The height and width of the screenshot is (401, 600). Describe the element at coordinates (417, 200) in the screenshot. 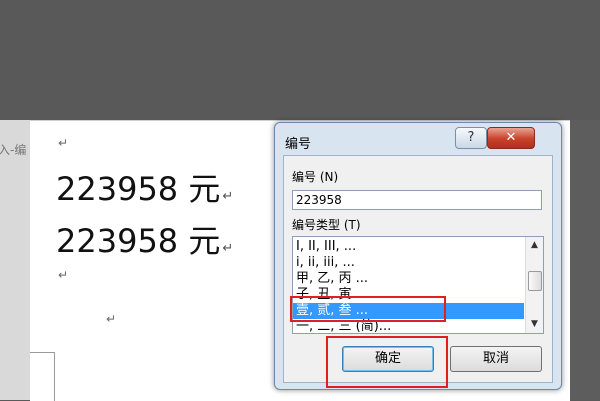

I see `number-input` at that location.